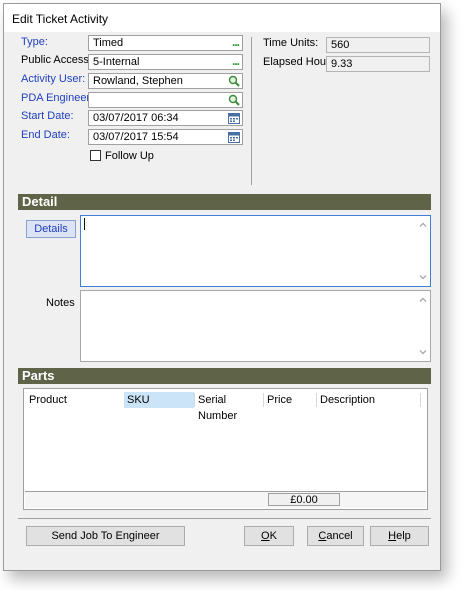  What do you see at coordinates (165, 100) in the screenshot?
I see `pda-engineer-field` at bounding box center [165, 100].